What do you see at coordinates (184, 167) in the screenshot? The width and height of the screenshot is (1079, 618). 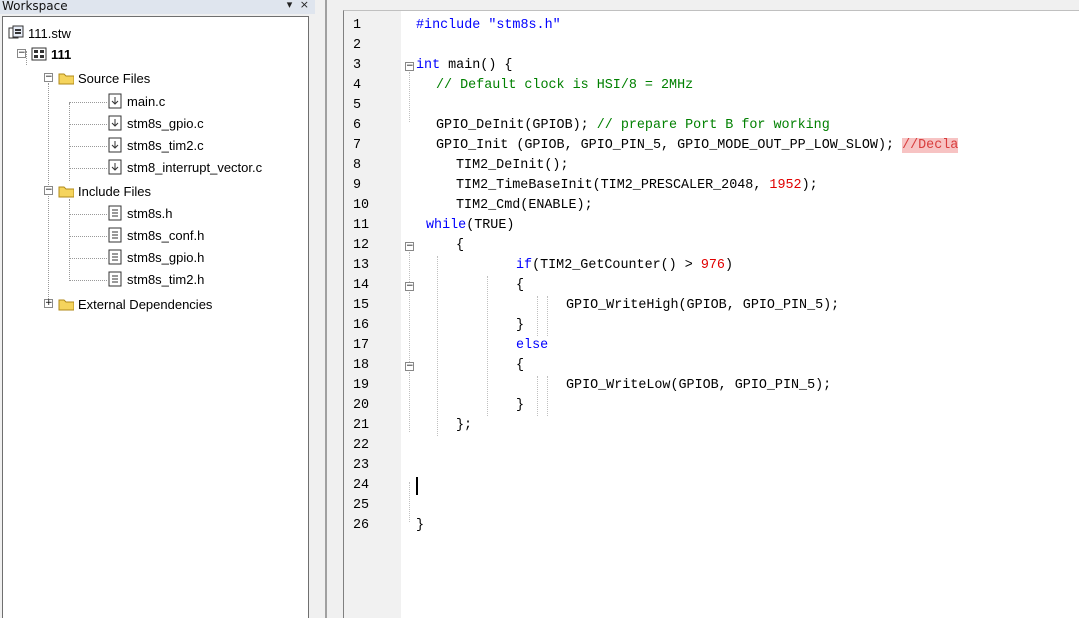 I see `tree-file: stm8_interrupt_vector.c` at bounding box center [184, 167].